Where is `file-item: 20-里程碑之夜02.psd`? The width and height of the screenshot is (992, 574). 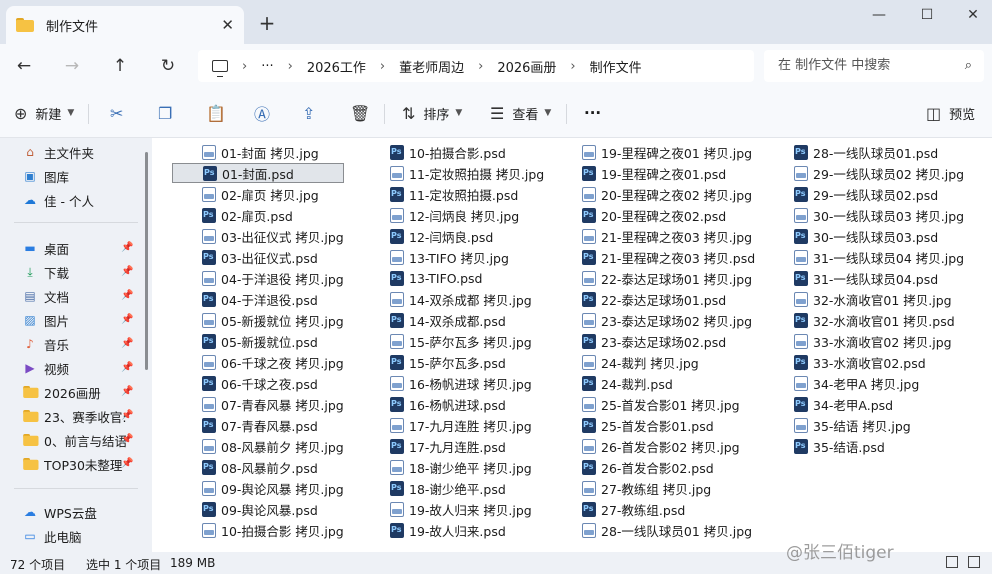
file-item: 20-里程碑之夜02.psd is located at coordinates (653, 215).